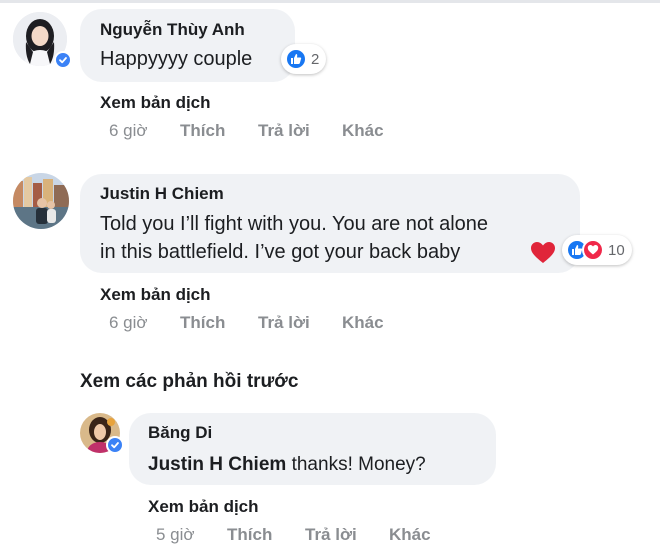 The height and width of the screenshot is (557, 660). I want to click on reply-actions: 5 giờ Thích Trả lời Khác, so click(293, 535).